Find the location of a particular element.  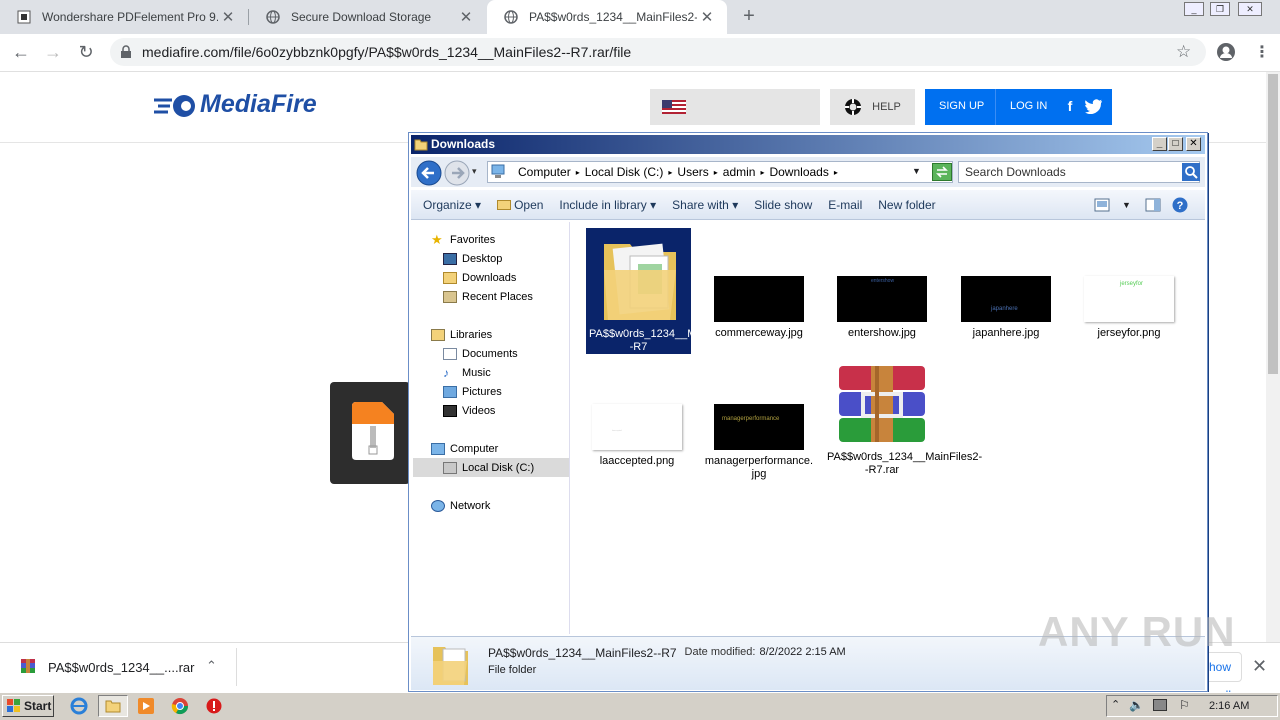

nav-label: Videos is located at coordinates (479, 411).